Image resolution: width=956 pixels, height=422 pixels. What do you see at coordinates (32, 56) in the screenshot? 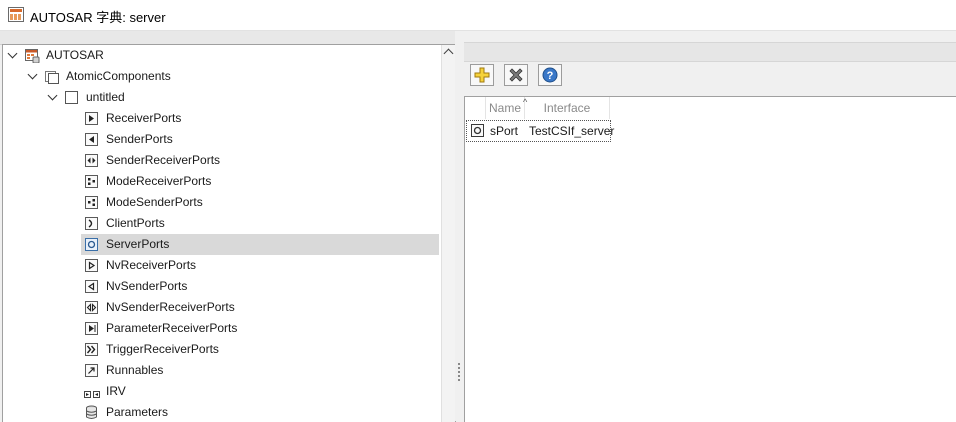
I see `autosar-package-icon` at bounding box center [32, 56].